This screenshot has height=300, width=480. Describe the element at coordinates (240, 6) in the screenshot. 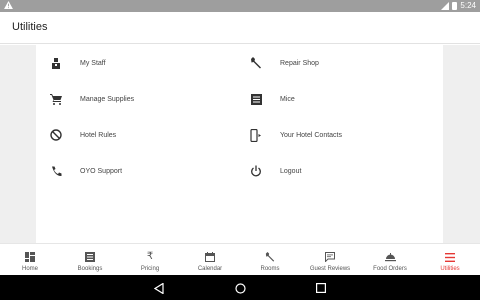

I see `status-bar: 5:24` at that location.